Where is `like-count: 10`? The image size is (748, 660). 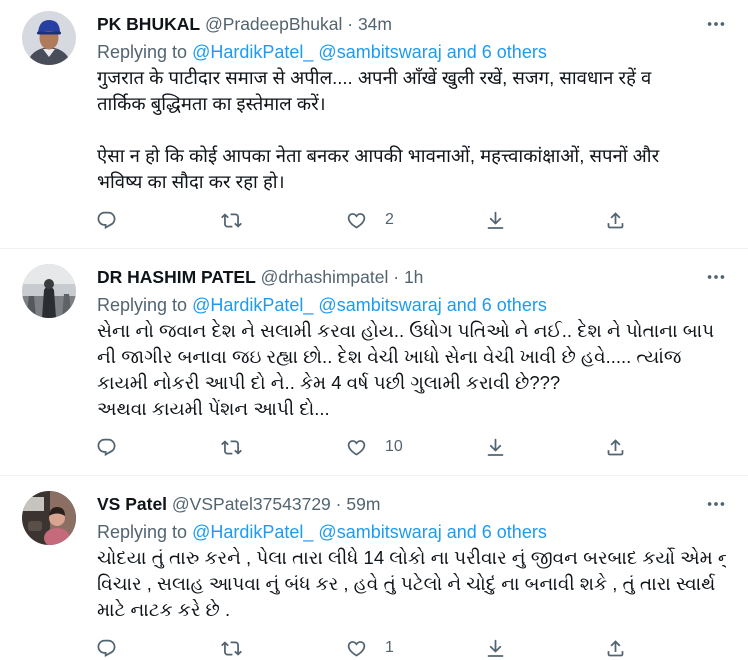
like-count: 10 is located at coordinates (394, 446).